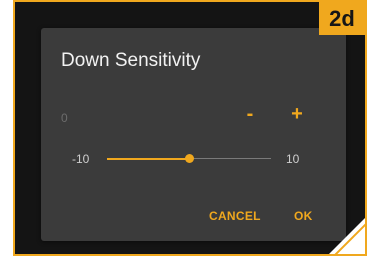 The width and height of the screenshot is (367, 256). What do you see at coordinates (148, 159) in the screenshot?
I see `slider-fill` at bounding box center [148, 159].